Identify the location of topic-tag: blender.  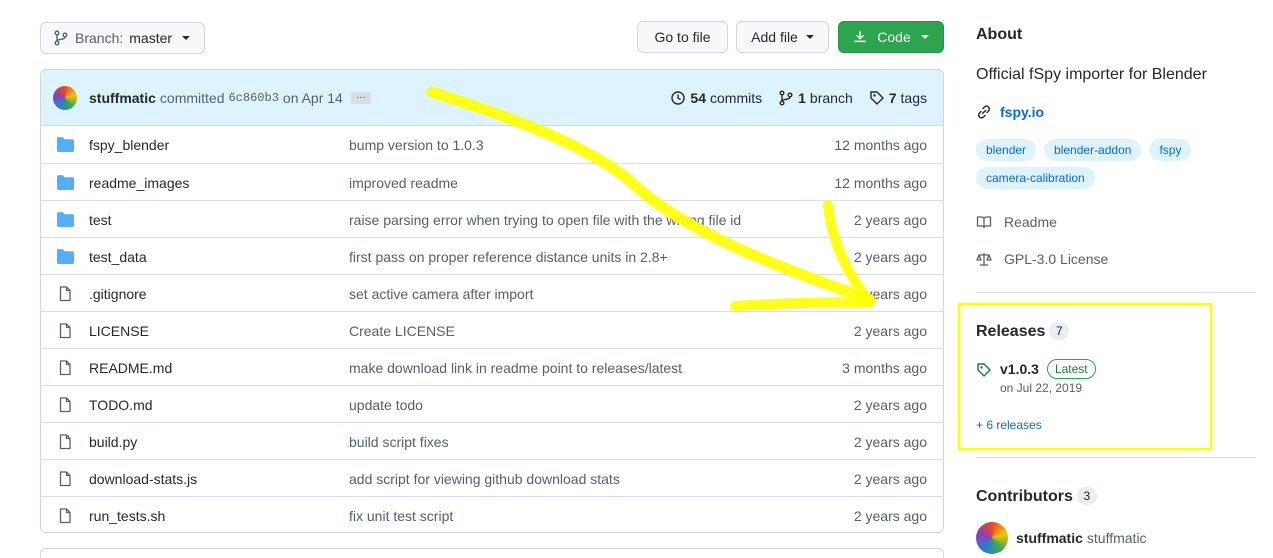
(1006, 150).